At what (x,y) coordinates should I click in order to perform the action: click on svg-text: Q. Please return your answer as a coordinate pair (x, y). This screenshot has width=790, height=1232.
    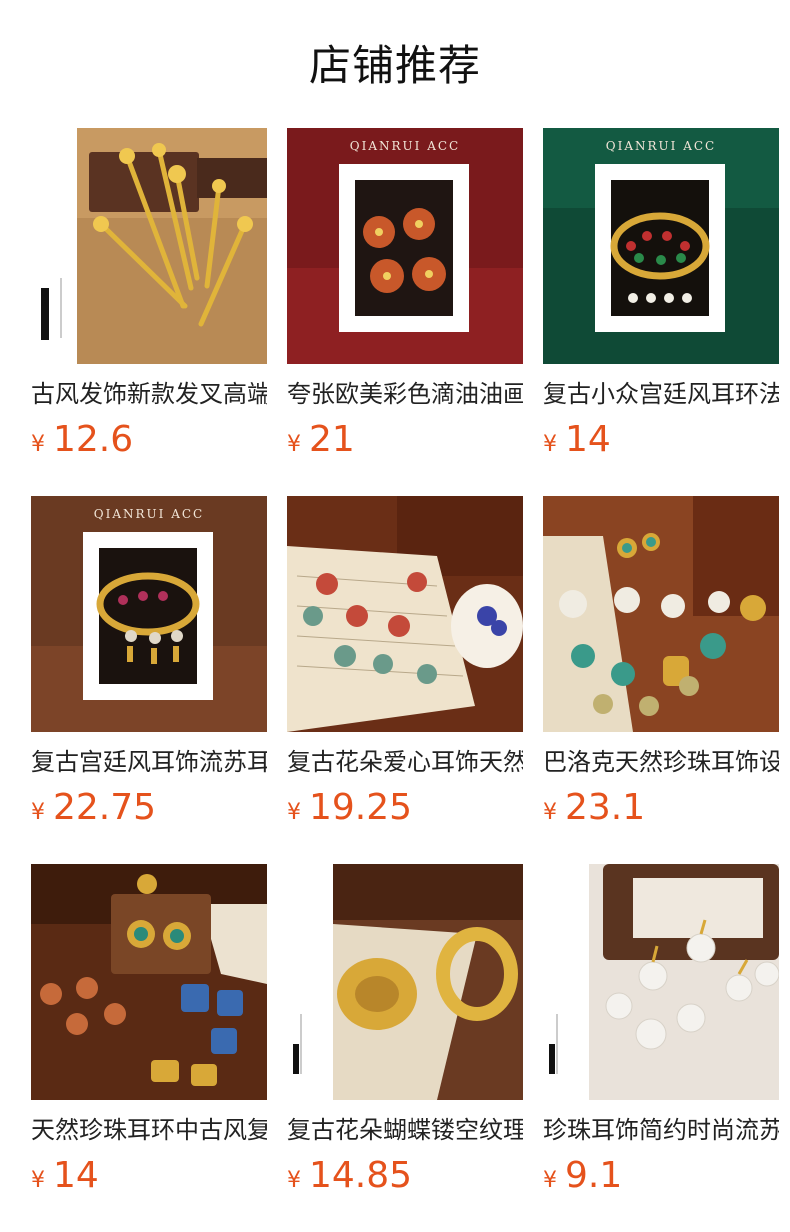
    Looking at the image, I should click on (44, 293).